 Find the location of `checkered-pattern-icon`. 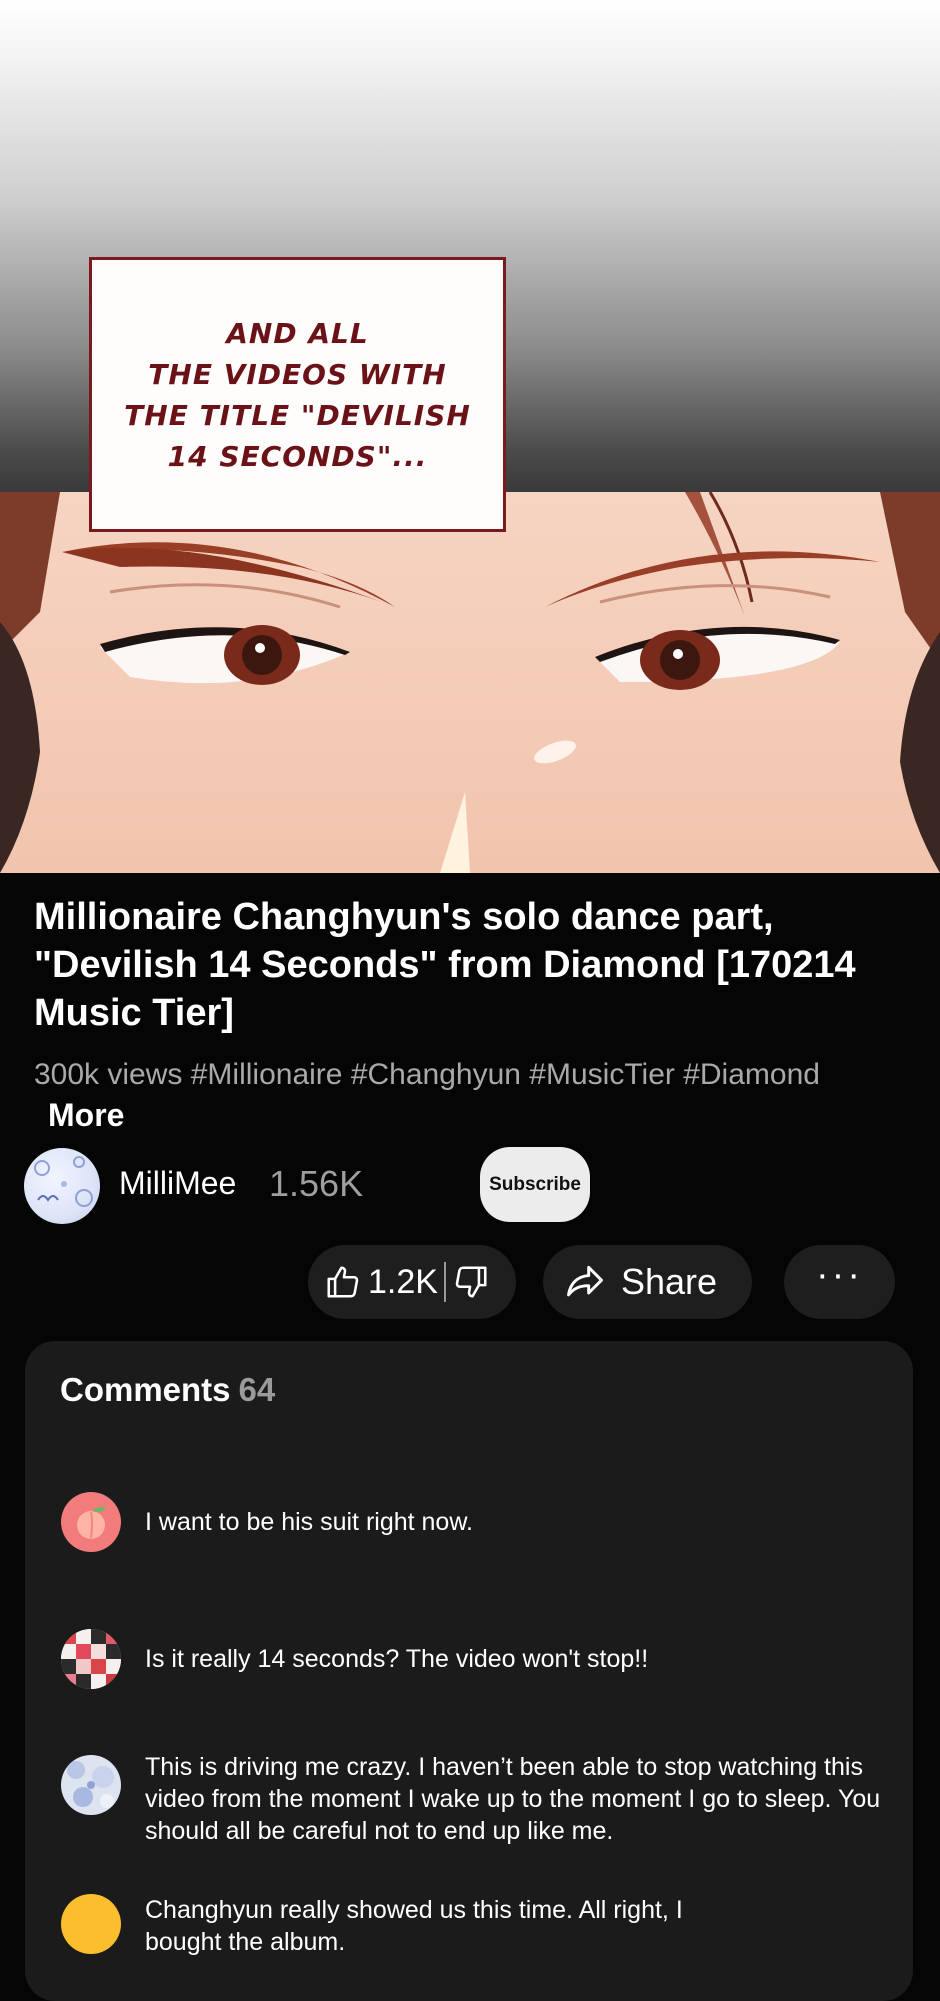

checkered-pattern-icon is located at coordinates (91, 1659).